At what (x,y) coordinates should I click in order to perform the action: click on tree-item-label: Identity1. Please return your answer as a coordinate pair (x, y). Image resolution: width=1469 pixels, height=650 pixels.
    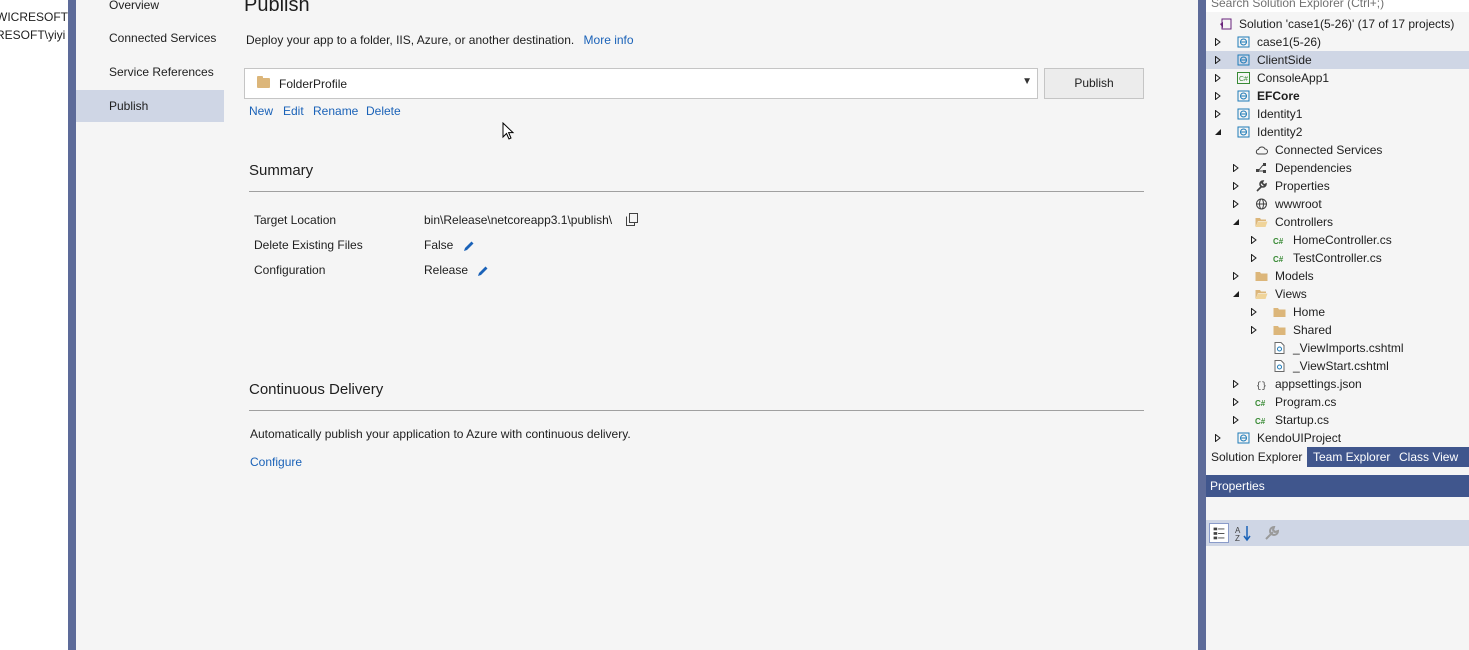
    Looking at the image, I should click on (1280, 114).